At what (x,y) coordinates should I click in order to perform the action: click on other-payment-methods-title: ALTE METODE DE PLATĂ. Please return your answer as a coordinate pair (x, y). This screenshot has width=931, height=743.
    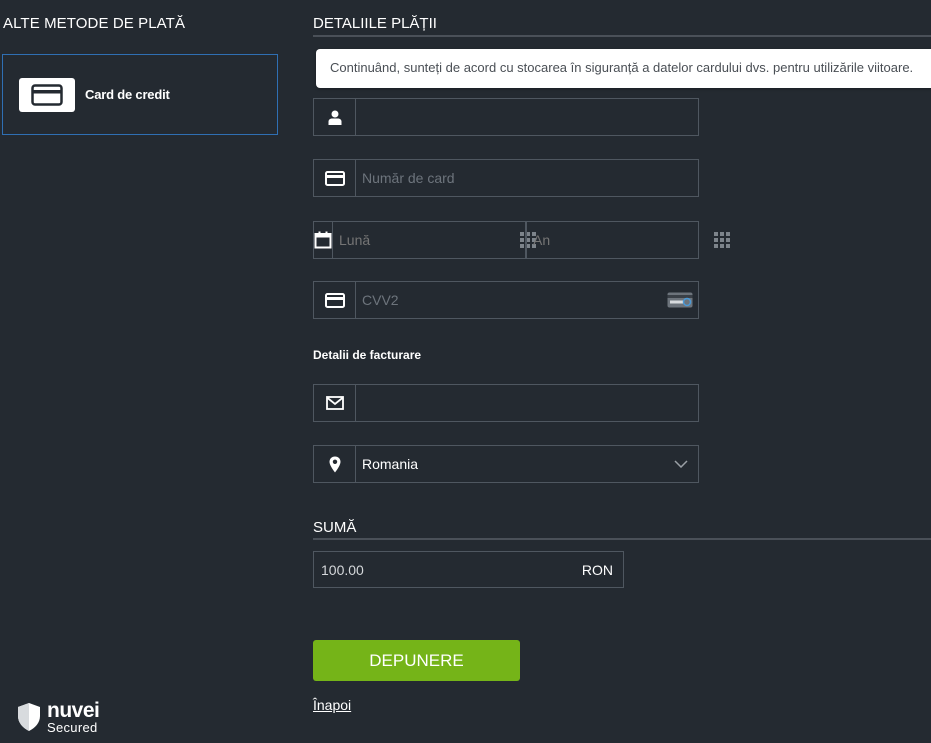
    Looking at the image, I should click on (94, 23).